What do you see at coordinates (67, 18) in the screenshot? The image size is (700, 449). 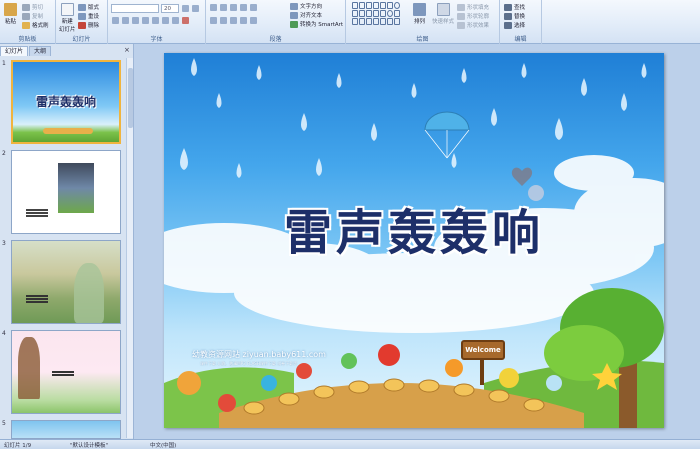 I see `new-slide-button: 新建 幻灯片` at bounding box center [67, 18].